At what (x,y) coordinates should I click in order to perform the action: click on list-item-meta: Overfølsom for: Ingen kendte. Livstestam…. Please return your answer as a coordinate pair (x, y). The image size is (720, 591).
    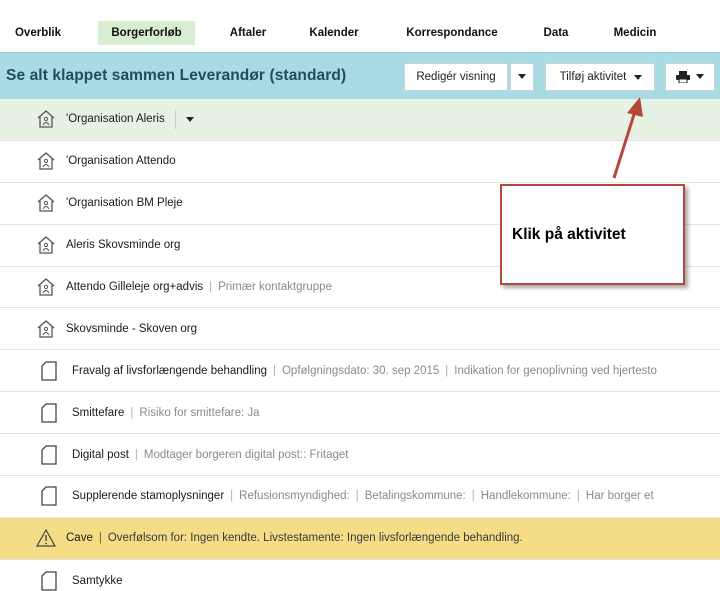
    Looking at the image, I should click on (315, 538).